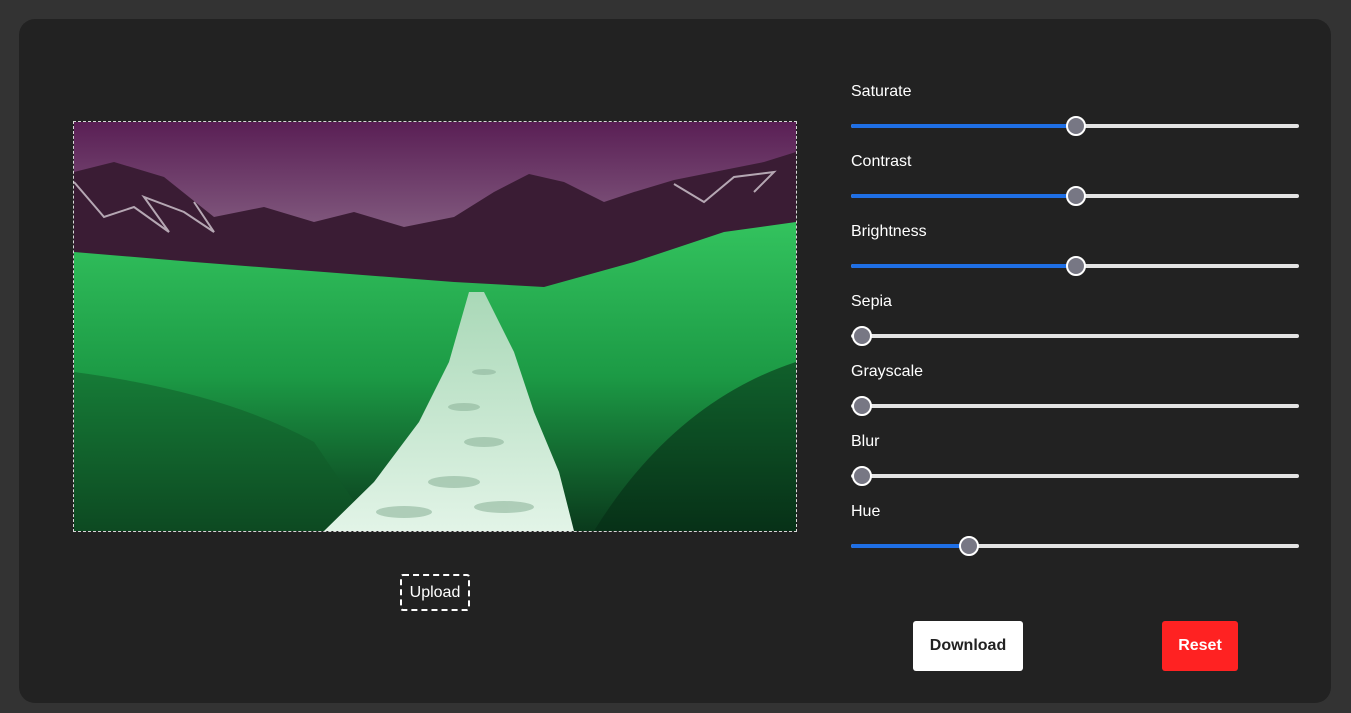 This screenshot has width=1351, height=713. I want to click on saturate-slider-track, so click(1075, 126).